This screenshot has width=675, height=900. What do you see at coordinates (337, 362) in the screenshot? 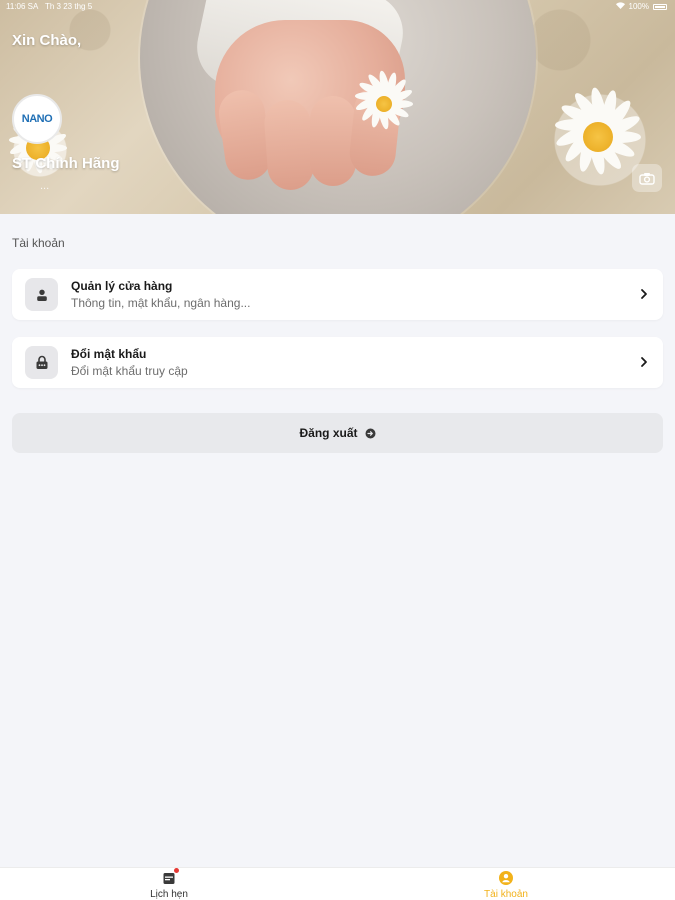
I see `change-password-item: Đổi mật khẩu Đổi mật khẩu truy cập` at bounding box center [337, 362].